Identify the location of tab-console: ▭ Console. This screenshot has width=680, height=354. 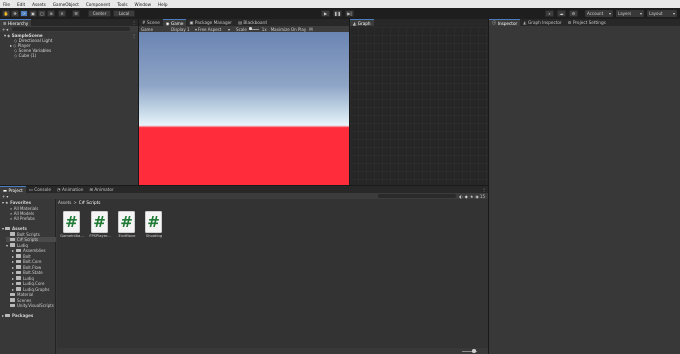
(39, 189).